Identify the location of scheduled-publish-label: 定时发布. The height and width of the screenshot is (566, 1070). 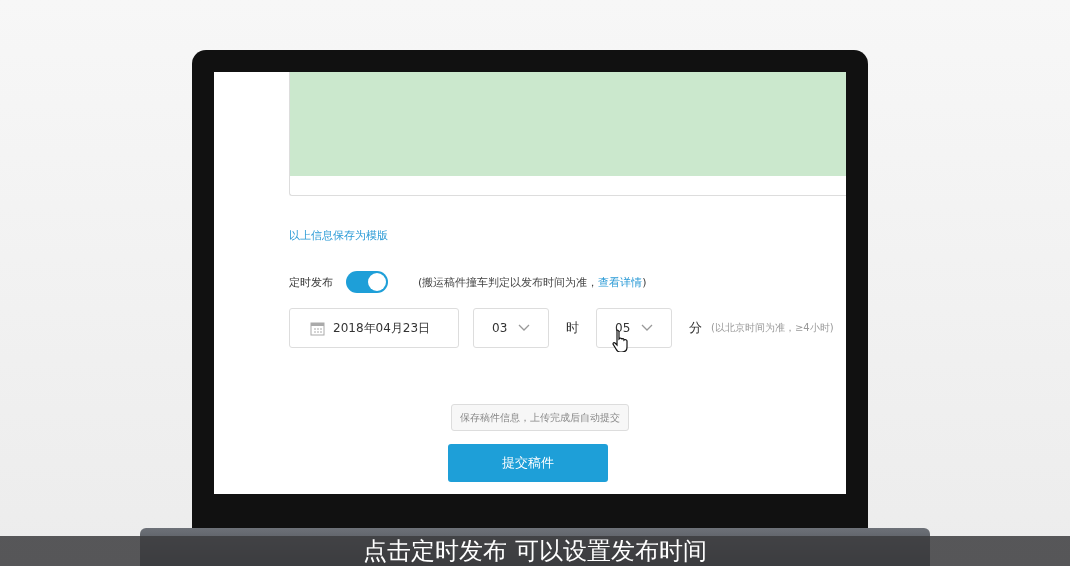
(311, 282).